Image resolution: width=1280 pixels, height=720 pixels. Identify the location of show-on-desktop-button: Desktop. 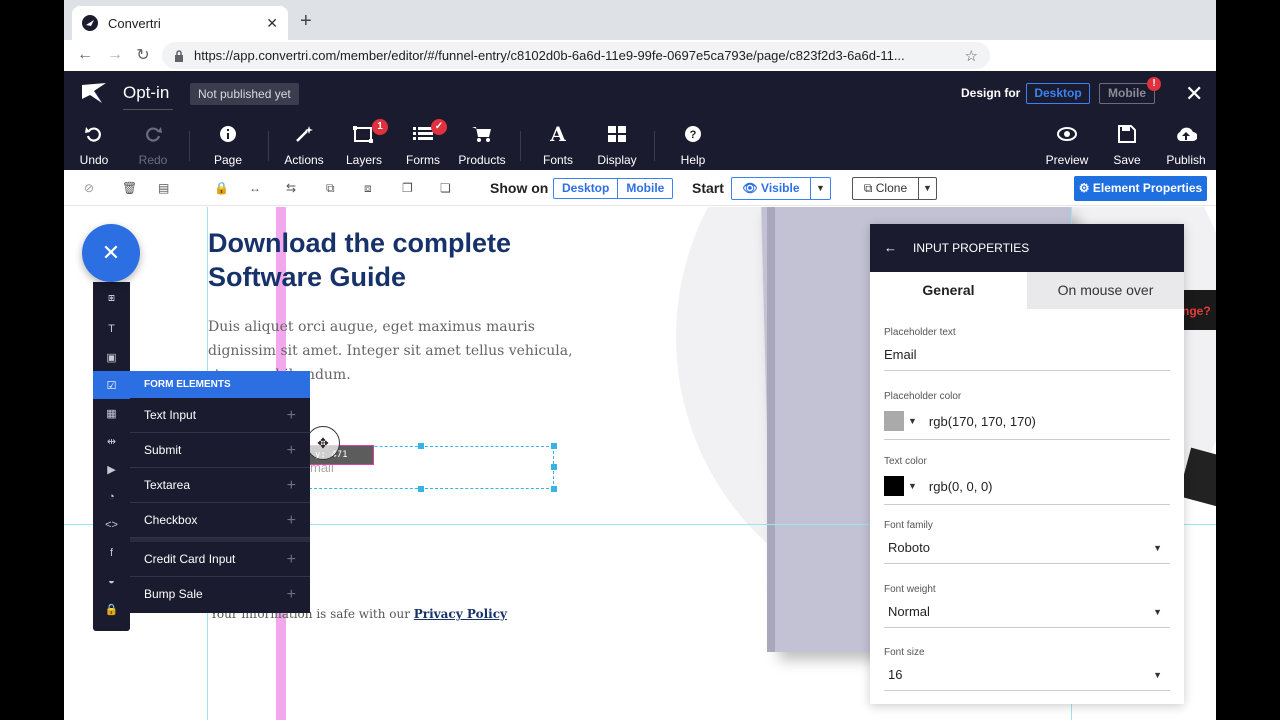
(585, 188).